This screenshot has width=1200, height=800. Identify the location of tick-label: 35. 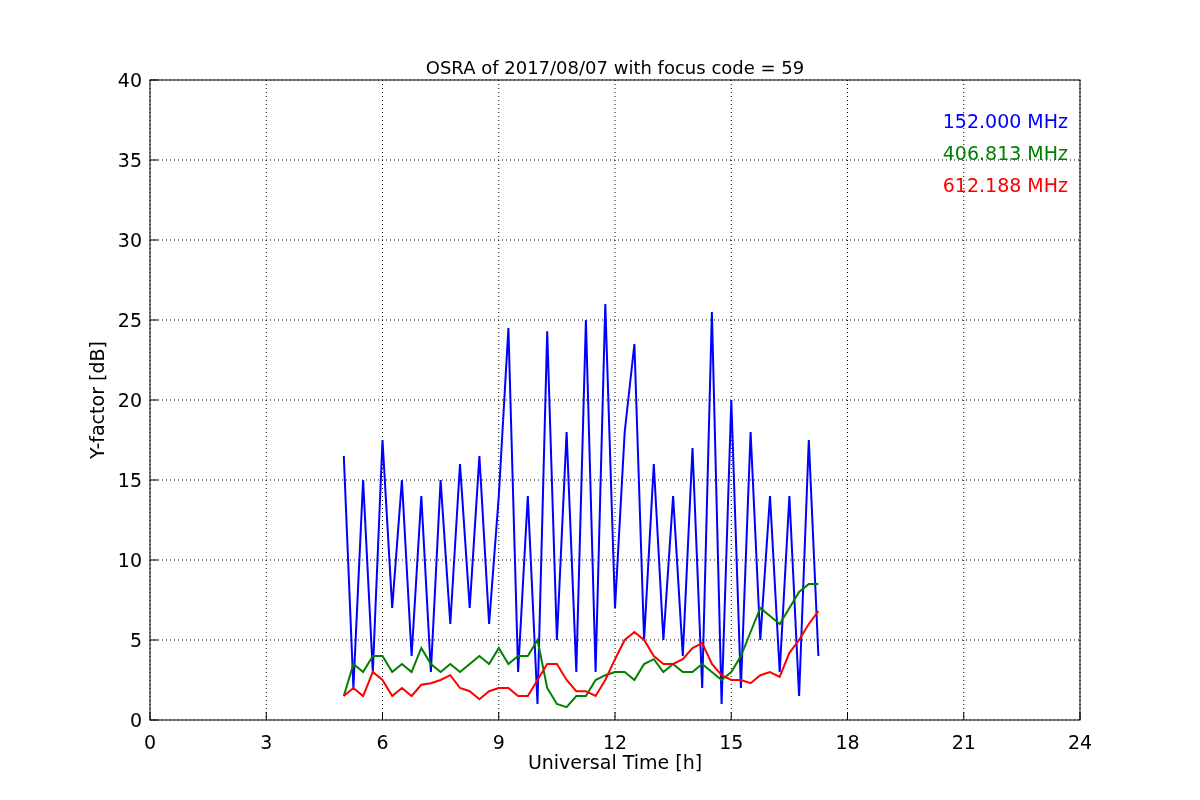
(129, 160).